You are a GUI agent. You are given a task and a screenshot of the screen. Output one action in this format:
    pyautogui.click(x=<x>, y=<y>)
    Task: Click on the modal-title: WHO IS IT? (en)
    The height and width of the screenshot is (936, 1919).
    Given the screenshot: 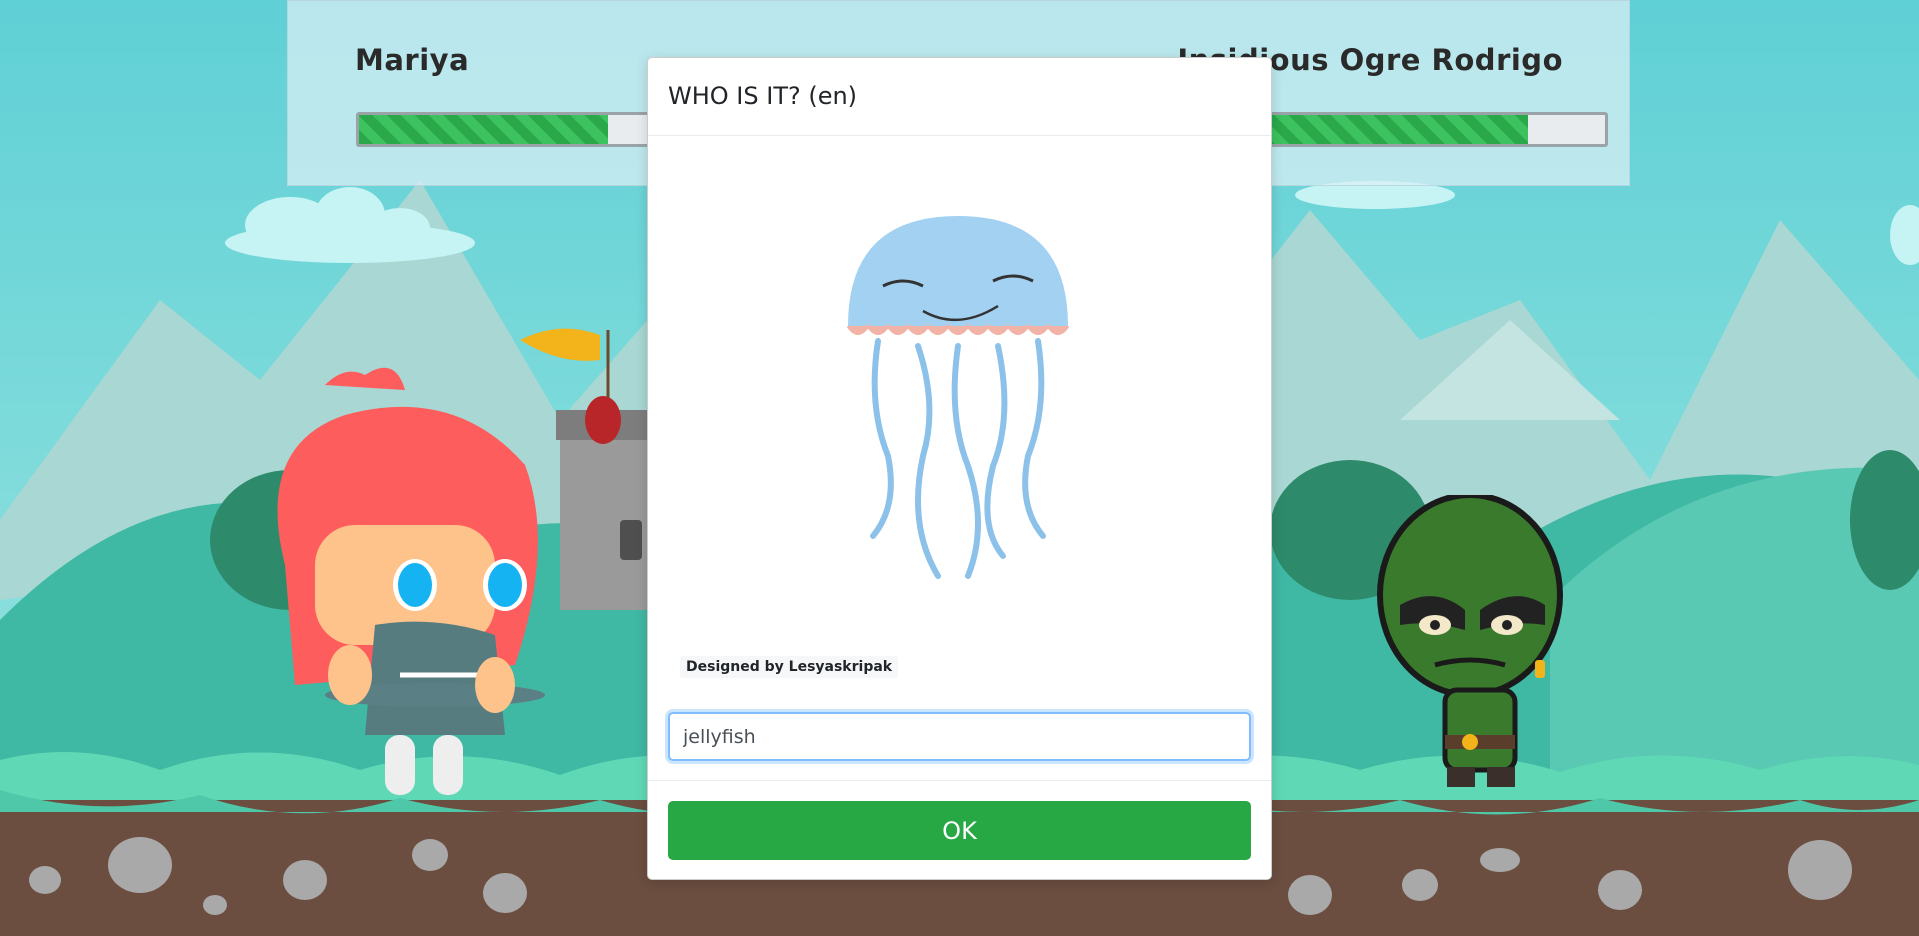 What is the action you would take?
    pyautogui.click(x=763, y=96)
    